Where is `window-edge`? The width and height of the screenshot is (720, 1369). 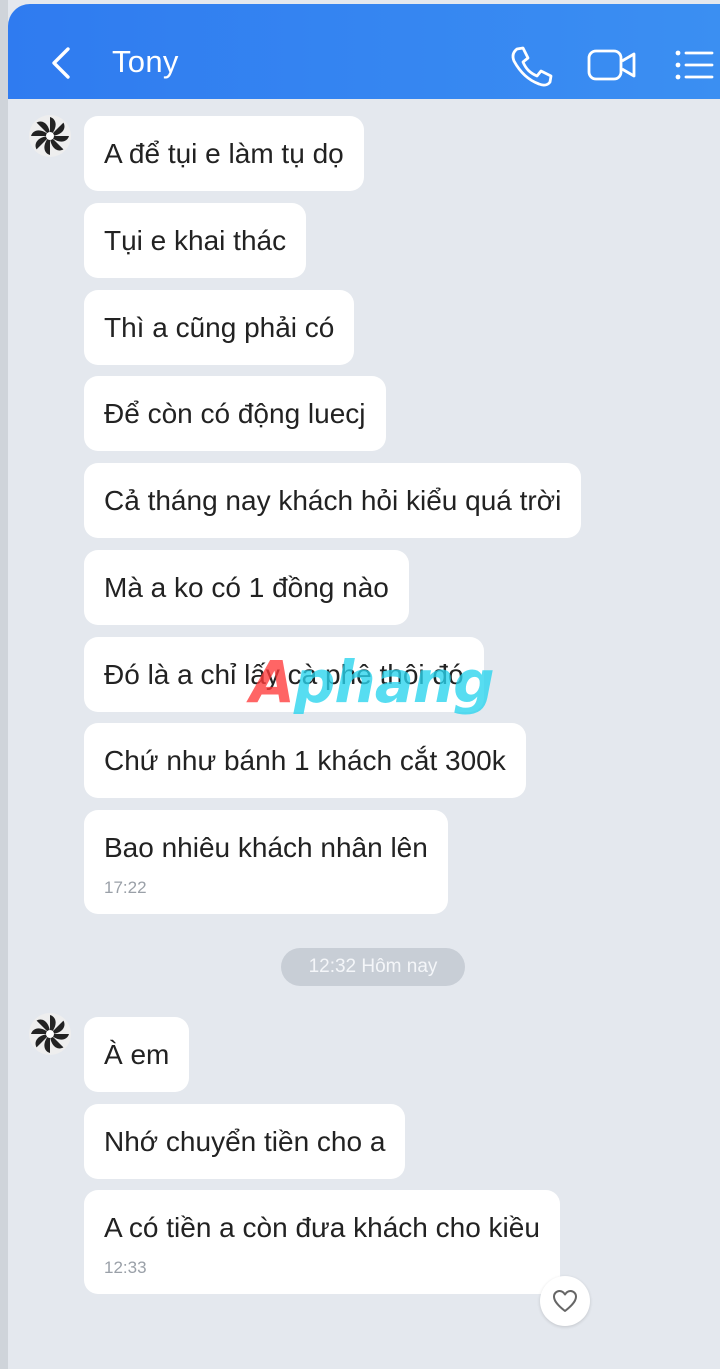 window-edge is located at coordinates (4, 684).